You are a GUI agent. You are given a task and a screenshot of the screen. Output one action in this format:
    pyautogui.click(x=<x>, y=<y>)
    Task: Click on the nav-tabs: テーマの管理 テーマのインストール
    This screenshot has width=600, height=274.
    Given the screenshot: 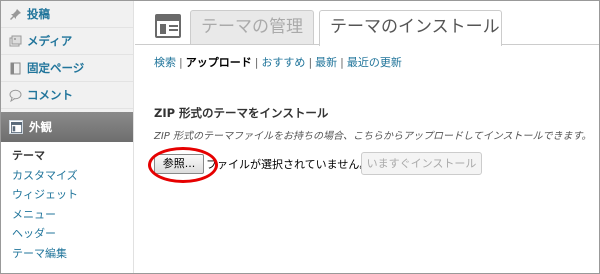 What is the action you would take?
    pyautogui.click(x=367, y=23)
    